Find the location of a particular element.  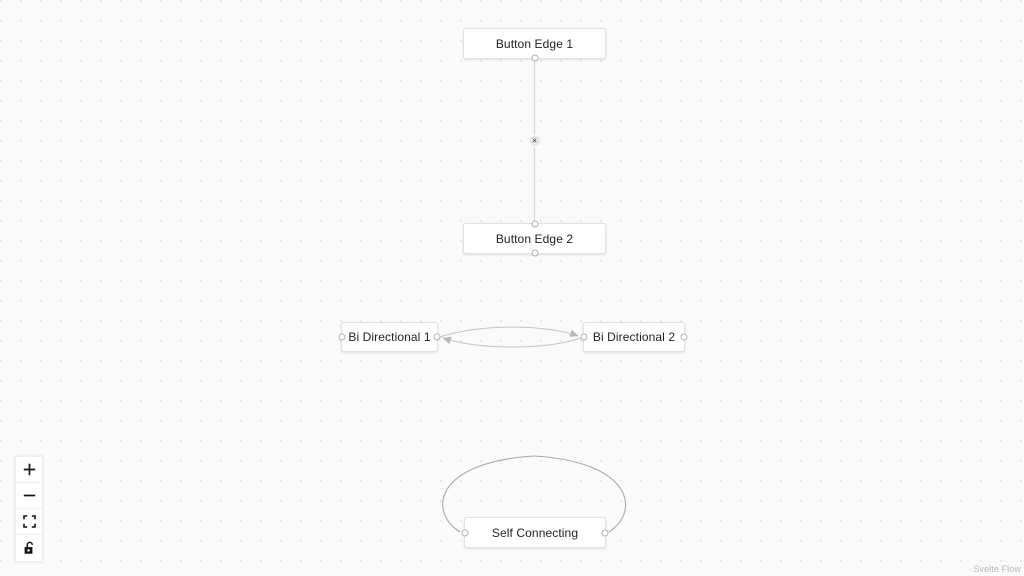

controls-panel is located at coordinates (29, 509).